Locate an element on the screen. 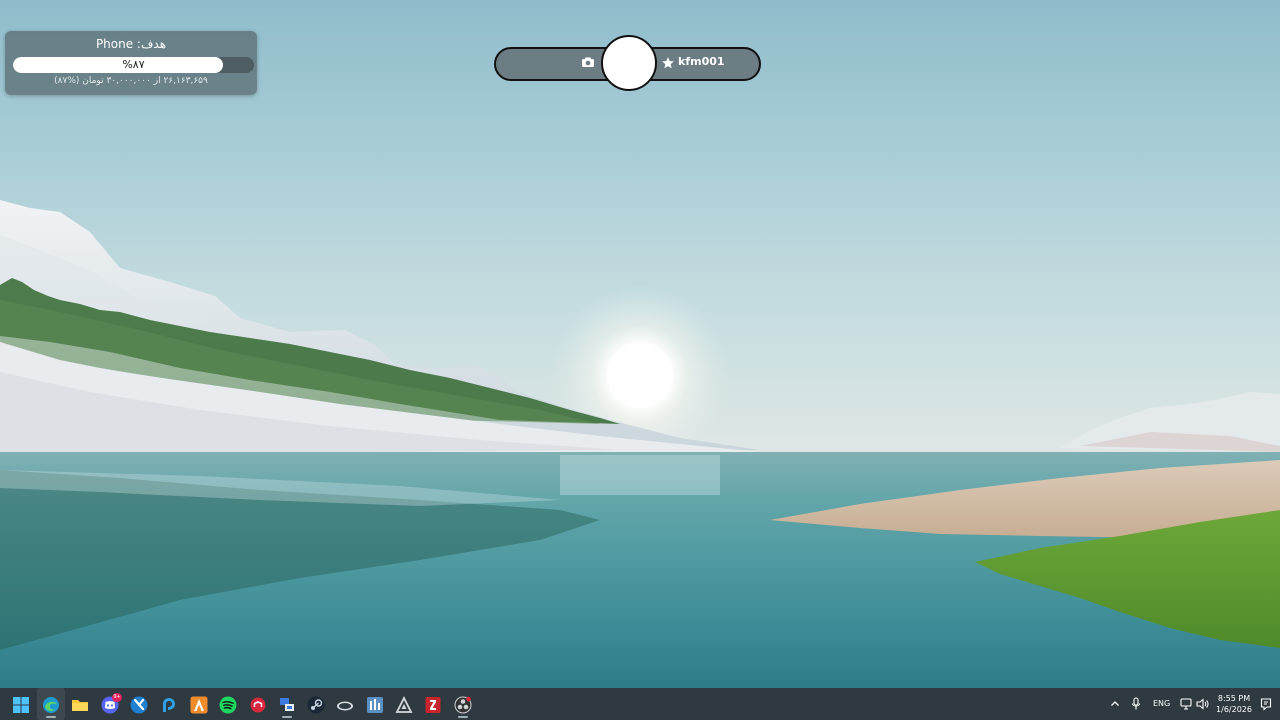 The height and width of the screenshot is (720, 1280). taskbar-app-file-explorer is located at coordinates (80, 704).